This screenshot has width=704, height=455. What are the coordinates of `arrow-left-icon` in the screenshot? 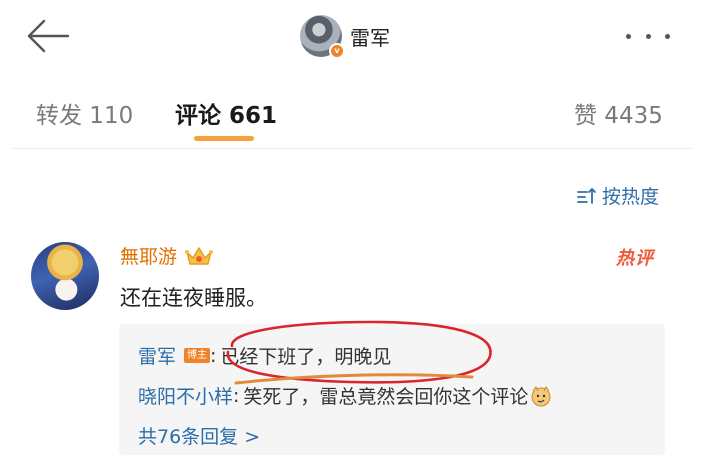 It's located at (48, 36).